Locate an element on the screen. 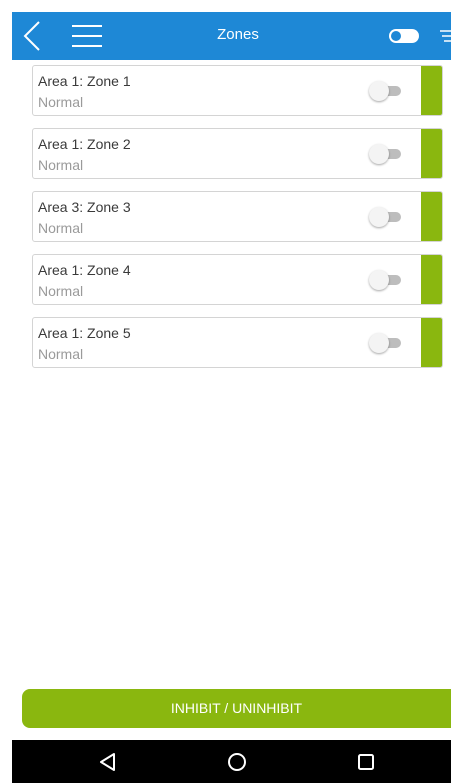 Image resolution: width=451 pixels, height=783 pixels. zone-name: Area 1: Zone 5 is located at coordinates (84, 333).